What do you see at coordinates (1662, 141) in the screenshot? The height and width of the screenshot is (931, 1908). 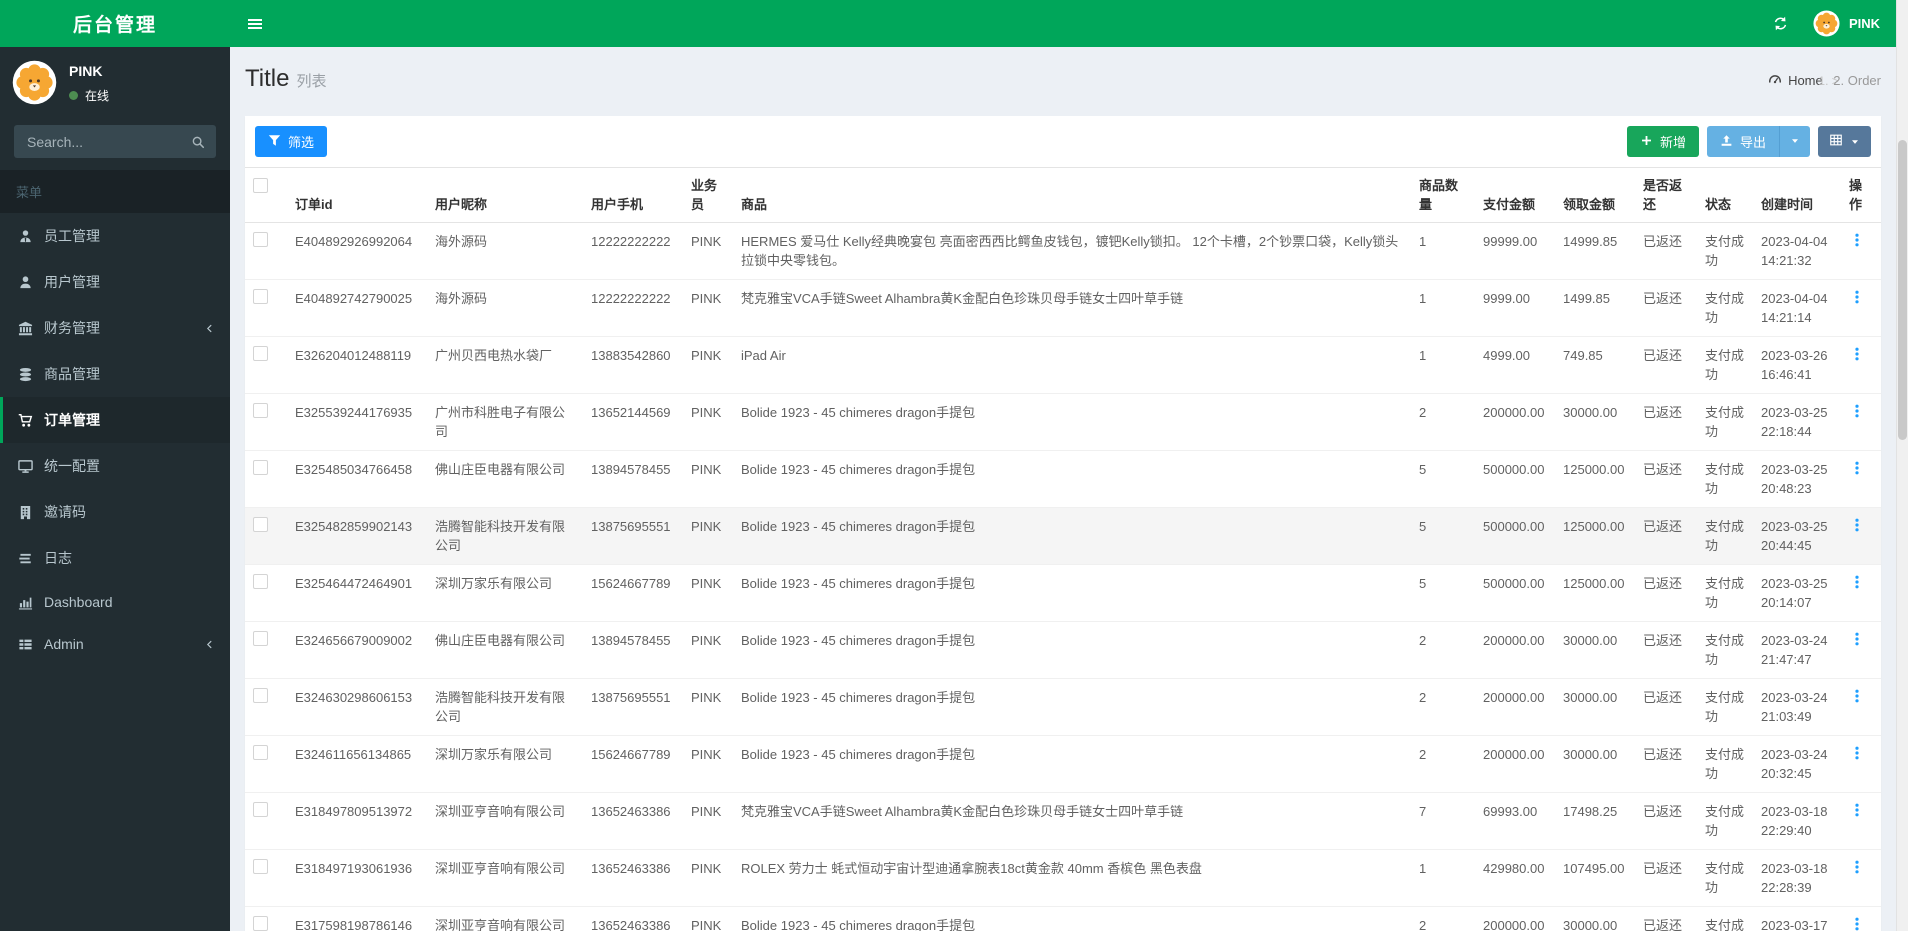 I see `add-button: 新增` at bounding box center [1662, 141].